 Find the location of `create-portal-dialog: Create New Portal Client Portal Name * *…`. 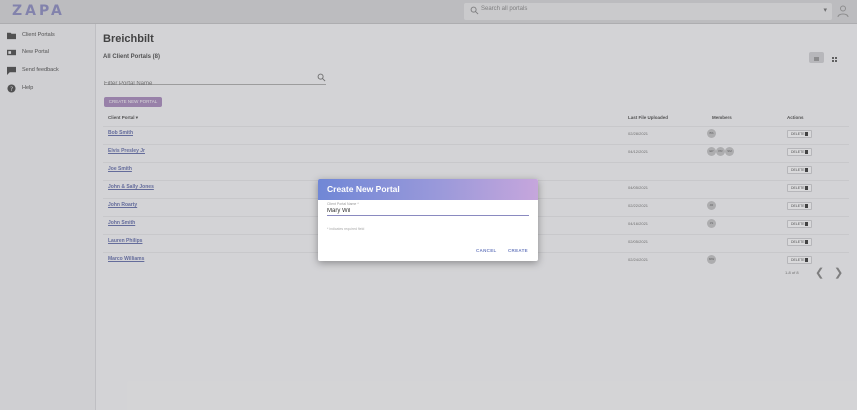

create-portal-dialog: Create New Portal Client Portal Name * *… is located at coordinates (428, 220).